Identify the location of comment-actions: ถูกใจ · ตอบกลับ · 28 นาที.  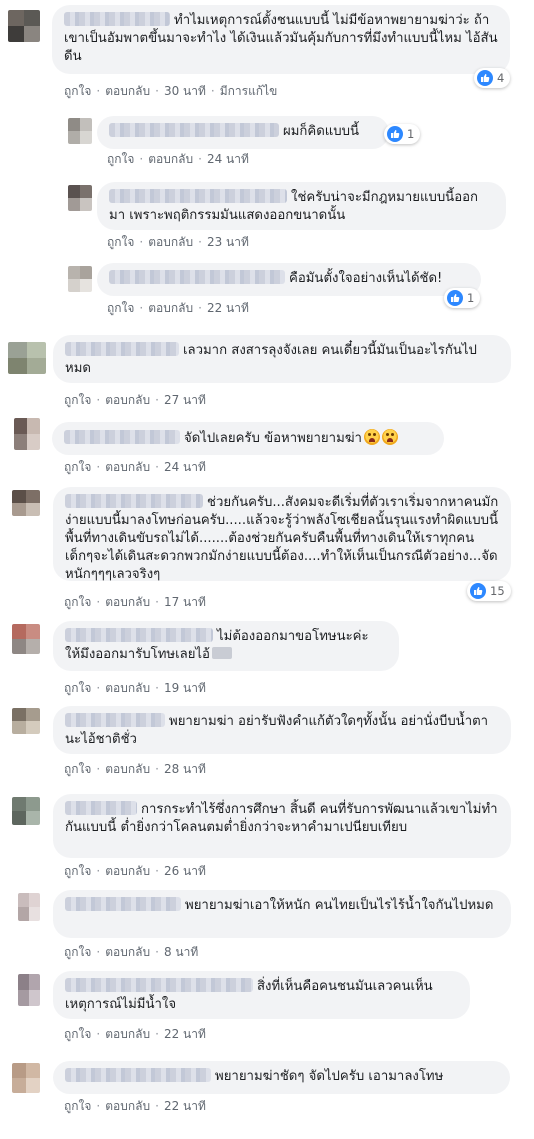
(135, 769).